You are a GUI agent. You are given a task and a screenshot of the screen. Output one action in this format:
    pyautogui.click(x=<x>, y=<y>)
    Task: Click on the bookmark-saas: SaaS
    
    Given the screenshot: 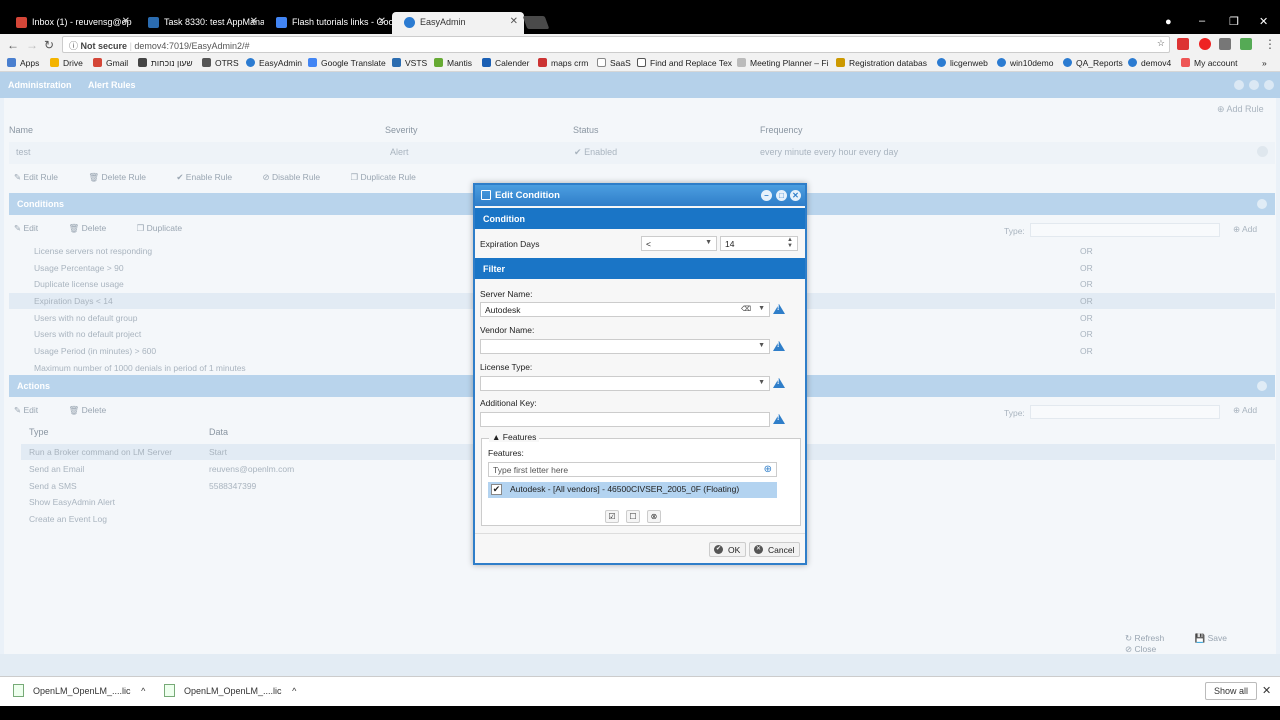 What is the action you would take?
    pyautogui.click(x=614, y=63)
    